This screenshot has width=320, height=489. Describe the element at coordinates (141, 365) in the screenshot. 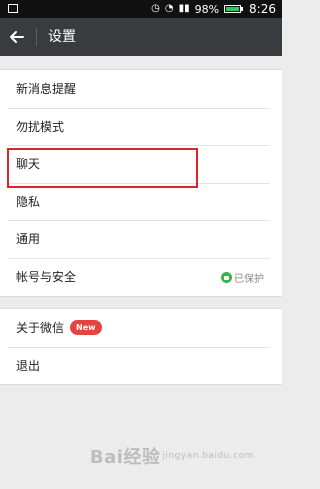

I see `menu-item-logout: 退出` at that location.